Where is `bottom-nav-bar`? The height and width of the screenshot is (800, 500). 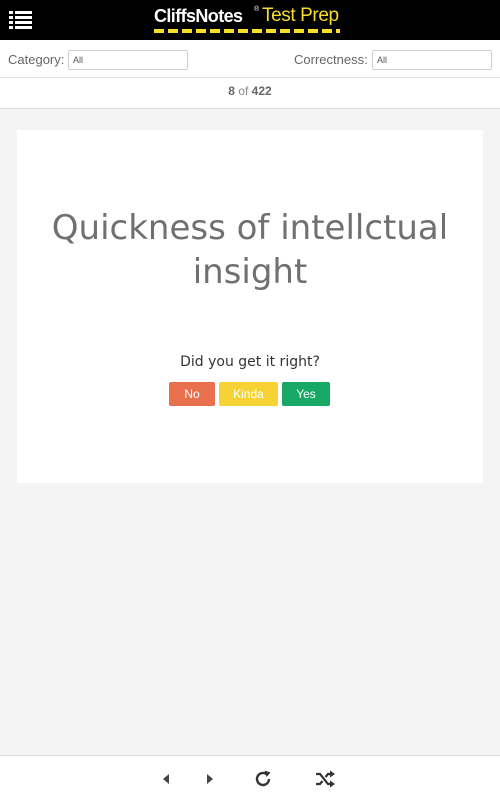 bottom-nav-bar is located at coordinates (250, 777).